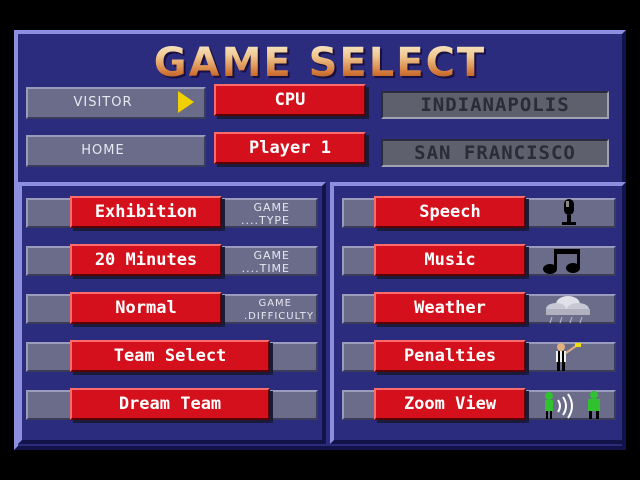 The width and height of the screenshot is (640, 480). Describe the element at coordinates (103, 150) in the screenshot. I see `home-label: HOME` at that location.